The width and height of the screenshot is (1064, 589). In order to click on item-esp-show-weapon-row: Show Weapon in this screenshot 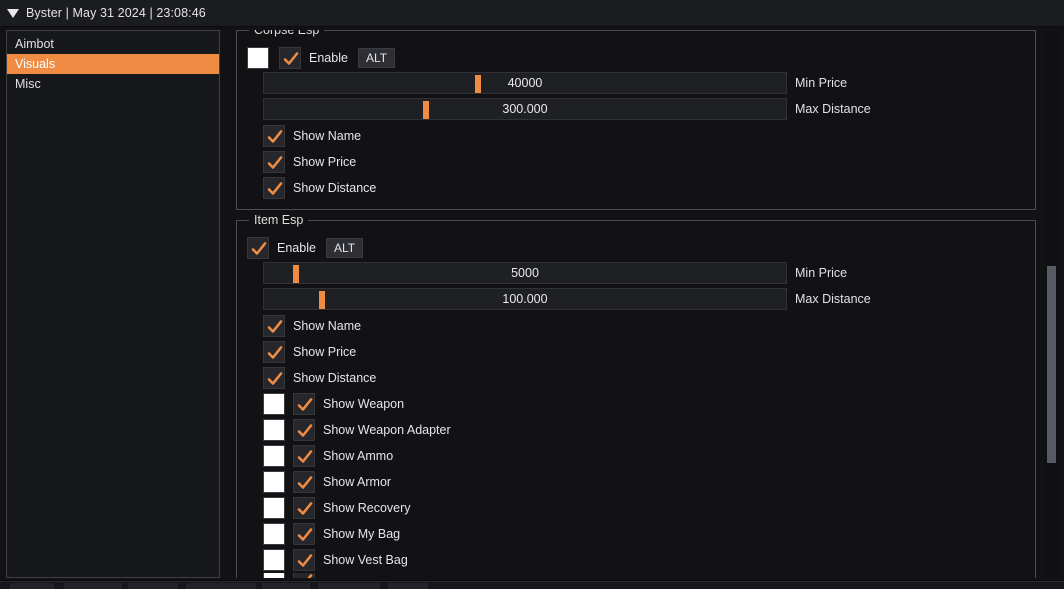, I will do `click(636, 404)`.